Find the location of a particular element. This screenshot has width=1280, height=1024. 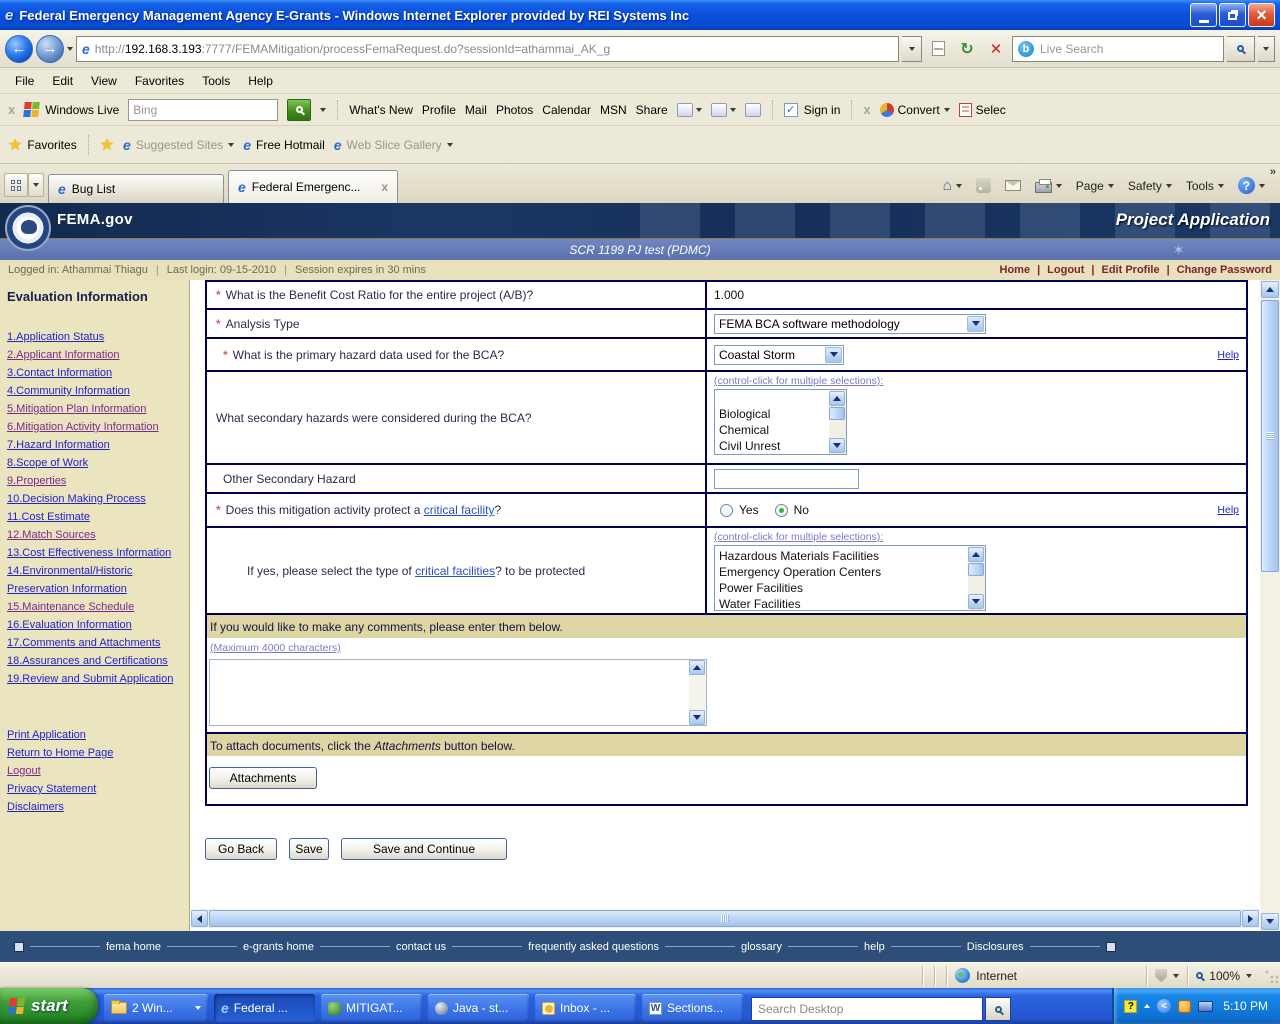

sidebar-item-cost-effectiveness-information: 13.Cost Effectiveness Information is located at coordinates (94, 553).